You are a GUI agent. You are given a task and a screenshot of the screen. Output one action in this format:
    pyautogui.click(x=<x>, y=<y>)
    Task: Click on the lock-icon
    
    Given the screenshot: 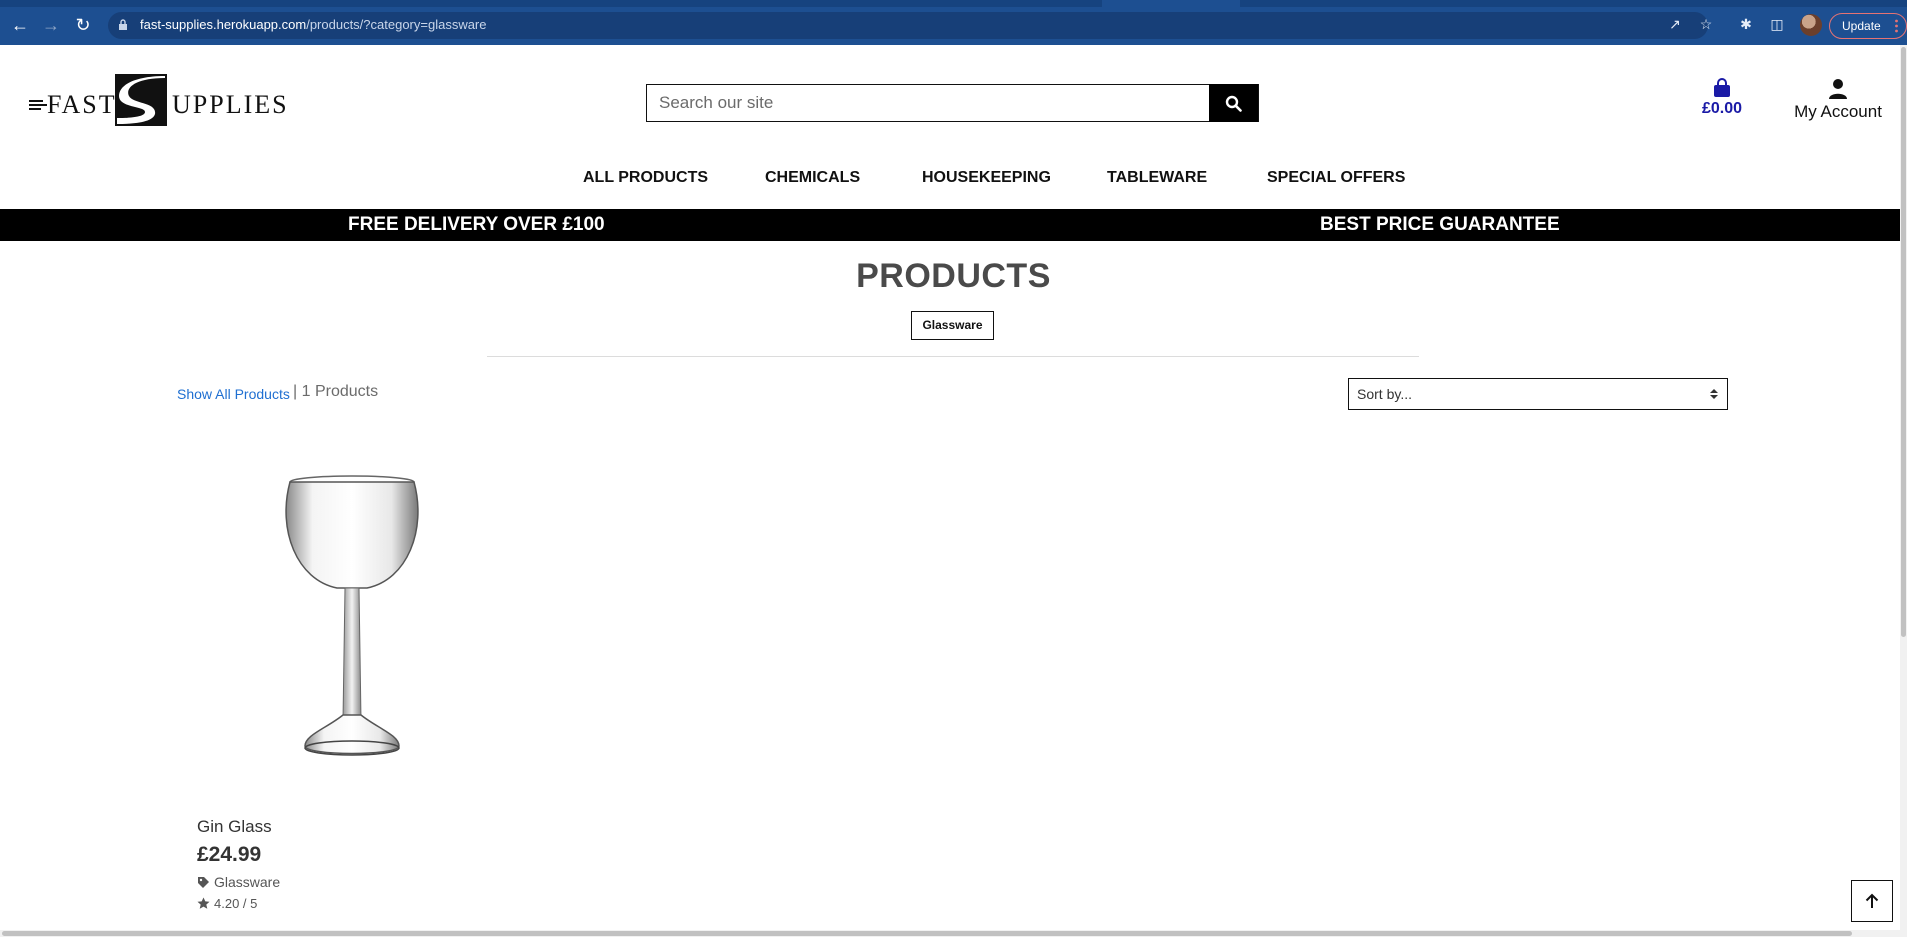 What is the action you would take?
    pyautogui.click(x=123, y=24)
    